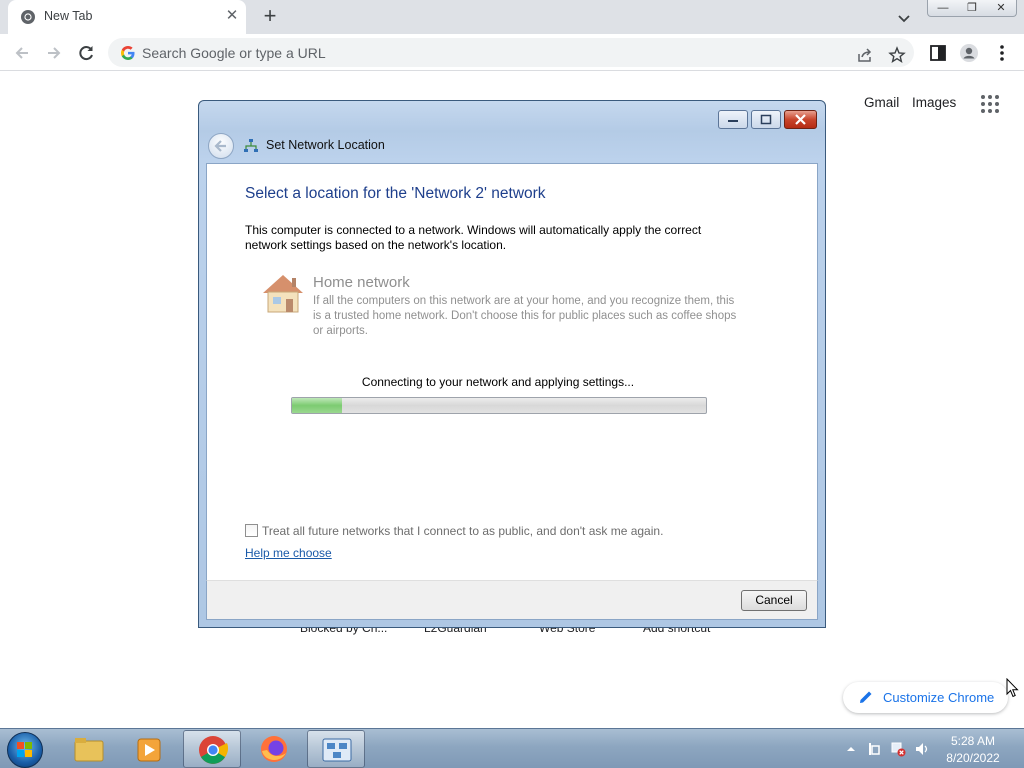 Image resolution: width=1024 pixels, height=768 pixels. What do you see at coordinates (939, 697) in the screenshot?
I see `customize-chrome-label: Customize Chrome` at bounding box center [939, 697].